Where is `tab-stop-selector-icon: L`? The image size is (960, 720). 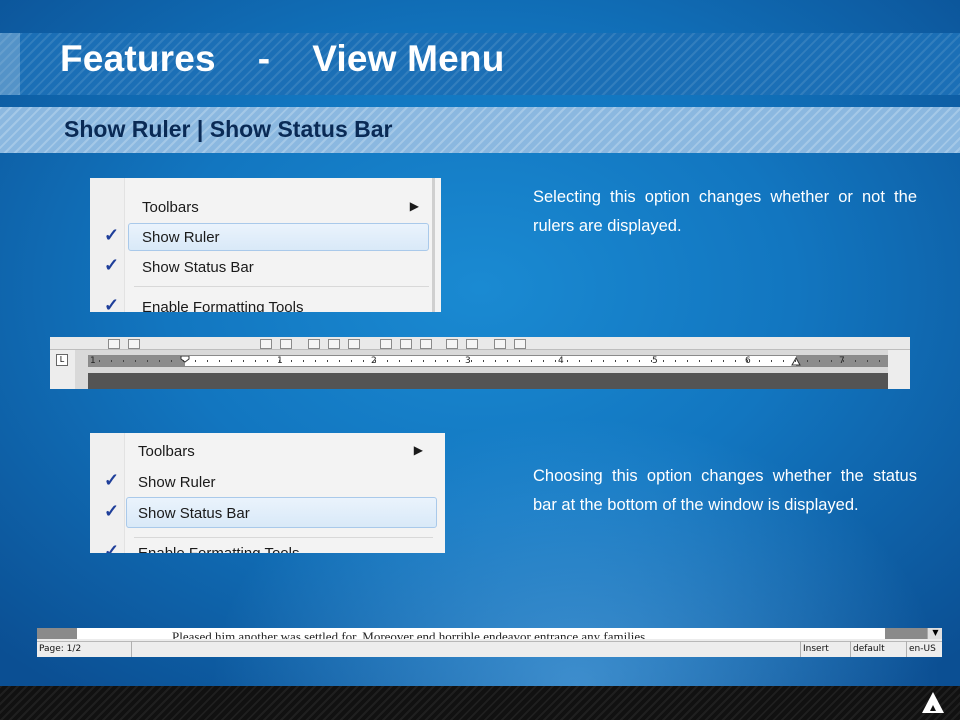 tab-stop-selector-icon: L is located at coordinates (62, 360).